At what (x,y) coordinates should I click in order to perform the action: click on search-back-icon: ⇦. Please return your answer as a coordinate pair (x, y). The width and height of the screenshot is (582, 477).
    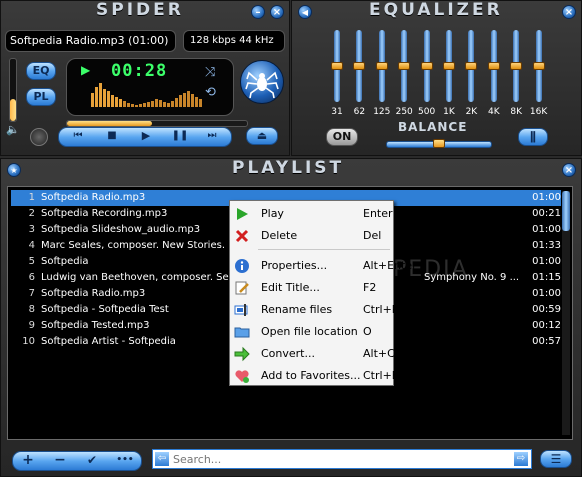
    Looking at the image, I should click on (162, 459).